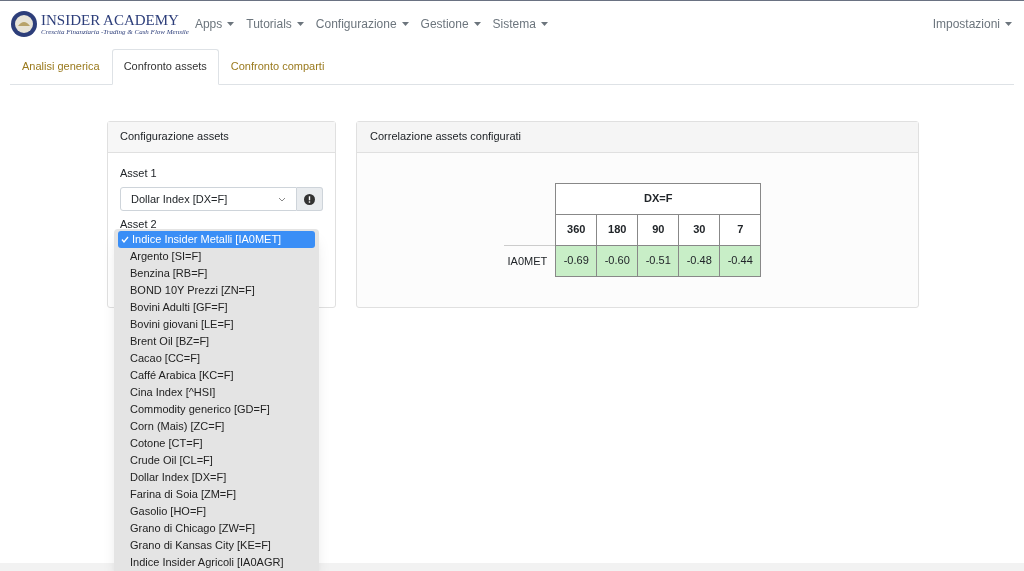 Image resolution: width=1024 pixels, height=571 pixels. Describe the element at coordinates (658, 198) in the screenshot. I see `table-header-cell: DX=F` at that location.